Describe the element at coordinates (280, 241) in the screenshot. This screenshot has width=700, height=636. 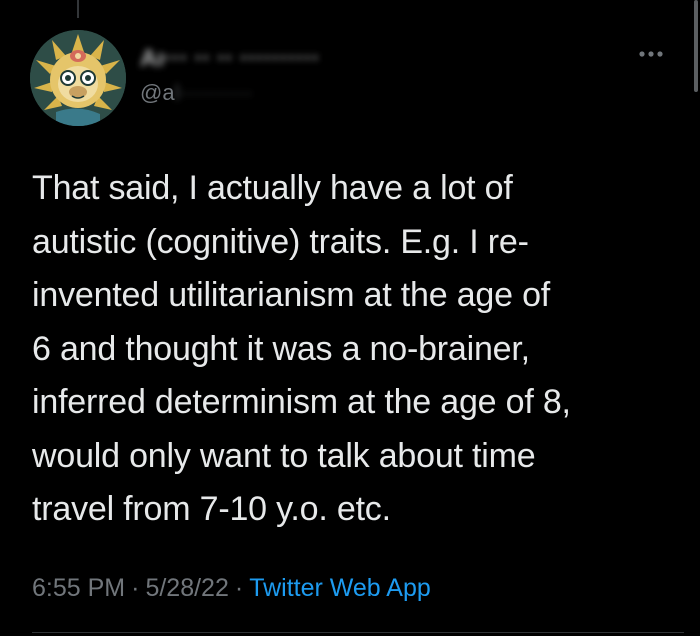
I see `tweet-text-line: autistic (cognitive) traits. E.g. I re-` at that location.